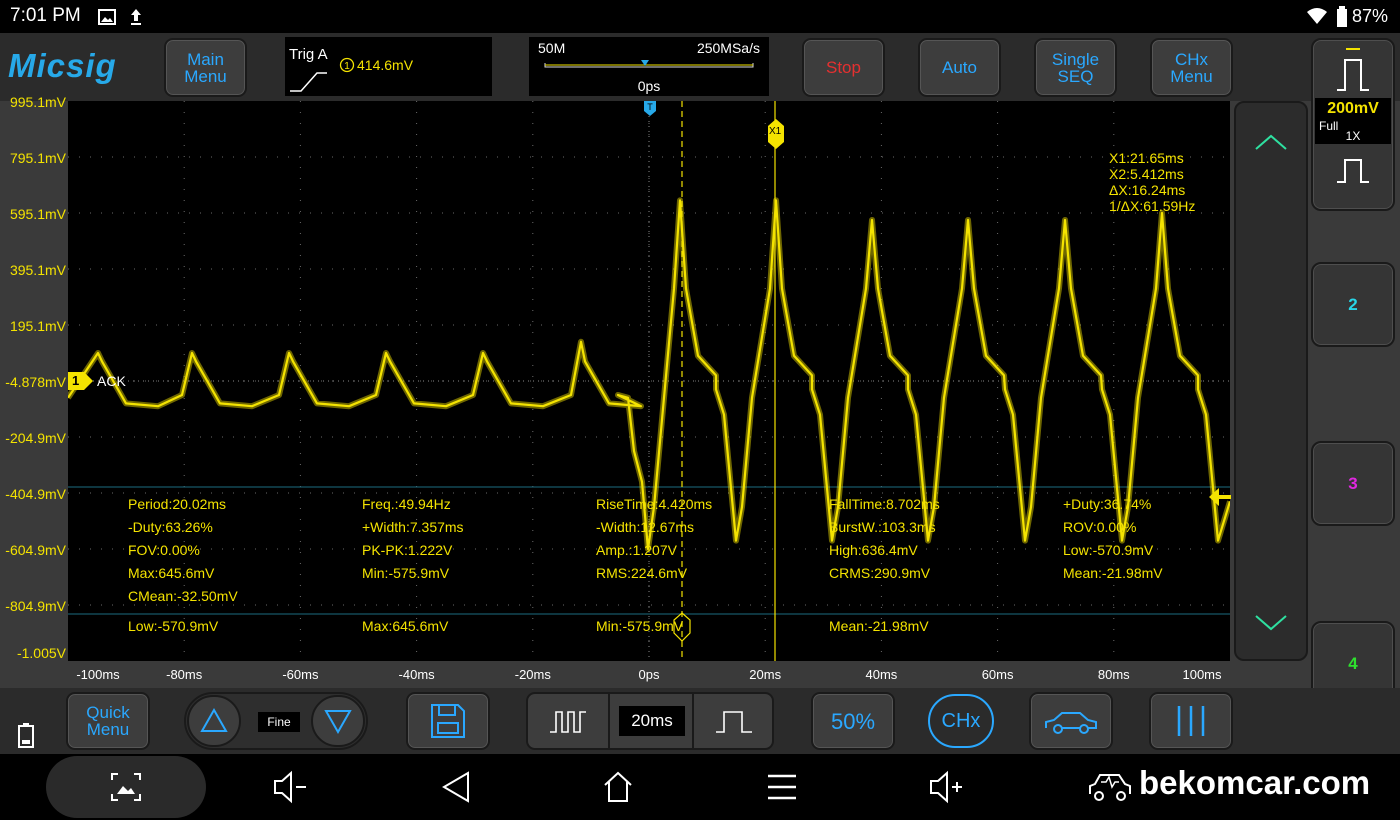 Image resolution: width=1400 pixels, height=820 pixels. Describe the element at coordinates (782, 787) in the screenshot. I see `menu-icon` at that location.